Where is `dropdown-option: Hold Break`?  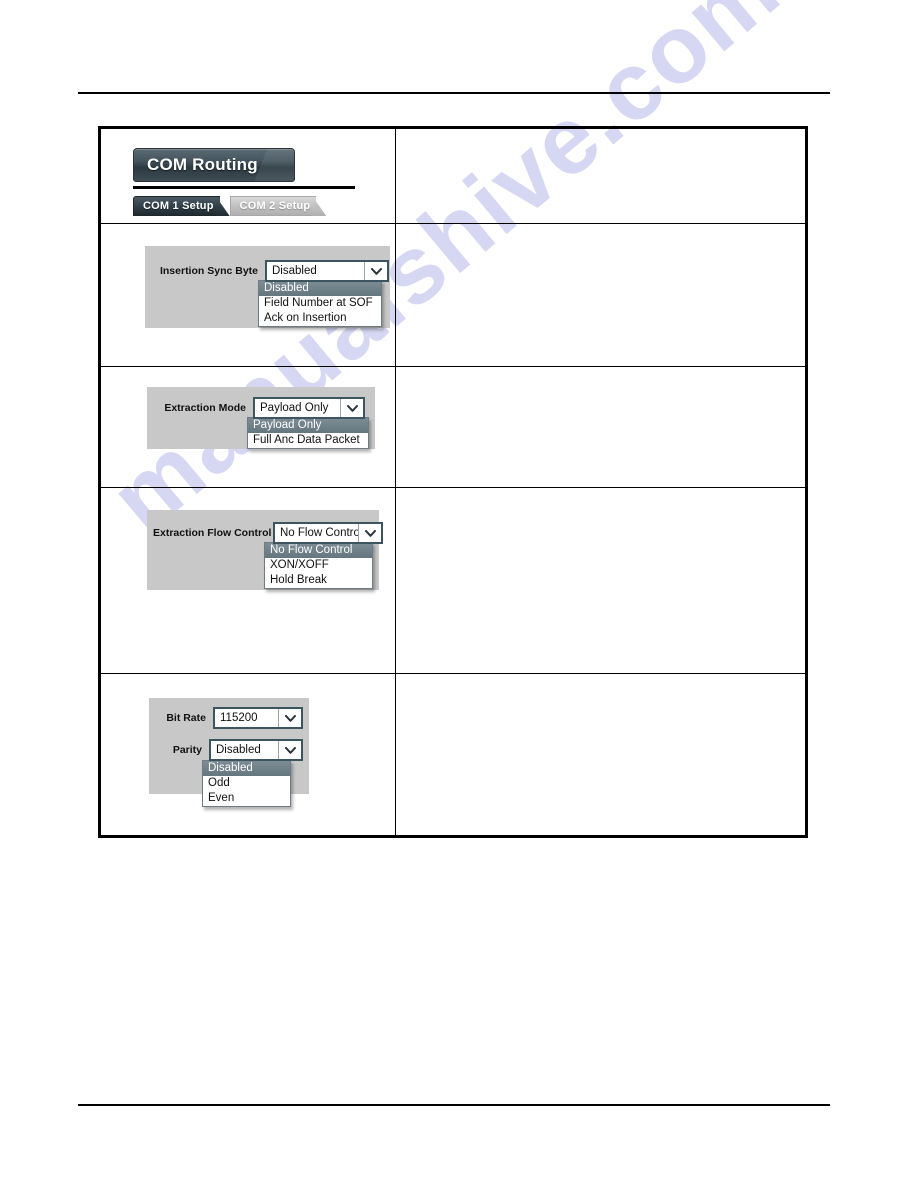
dropdown-option: Hold Break is located at coordinates (318, 580).